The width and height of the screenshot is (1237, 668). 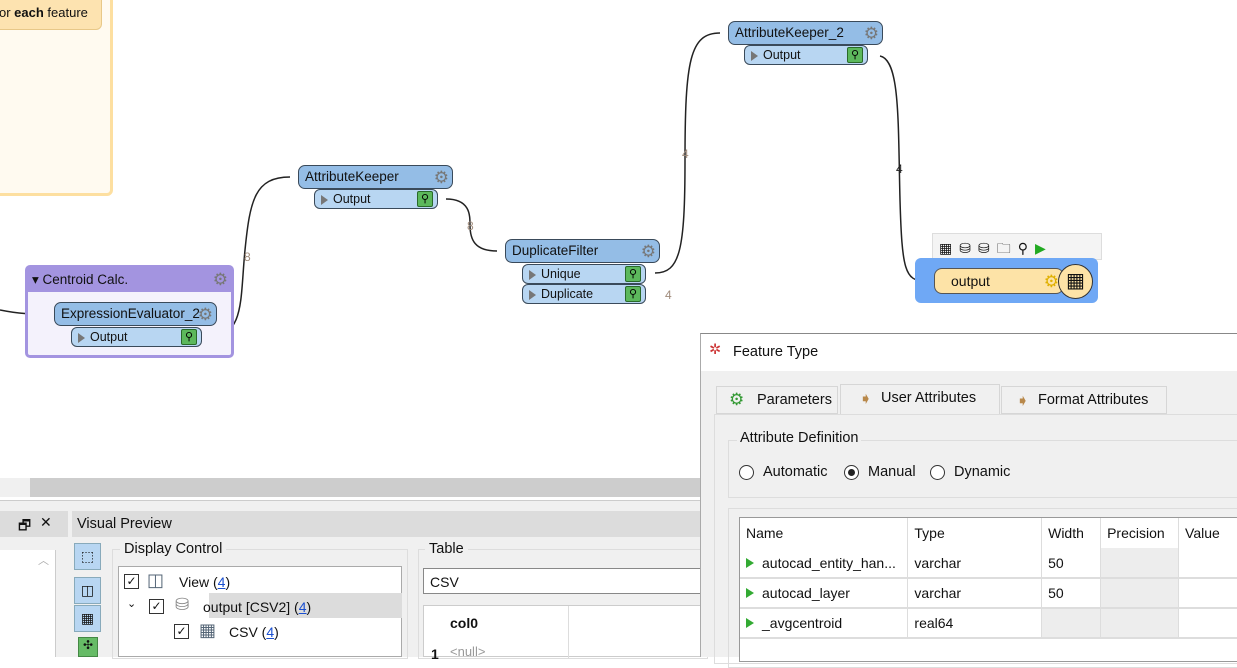 What do you see at coordinates (987, 248) in the screenshot?
I see `remove-feature-type-icon: ⛁` at bounding box center [987, 248].